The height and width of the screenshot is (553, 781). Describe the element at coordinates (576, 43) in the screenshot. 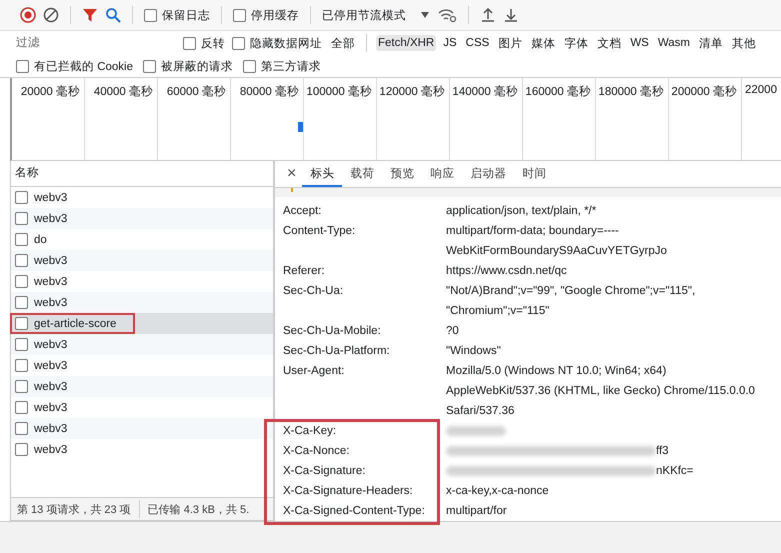

I see `type-filter: 字体` at that location.